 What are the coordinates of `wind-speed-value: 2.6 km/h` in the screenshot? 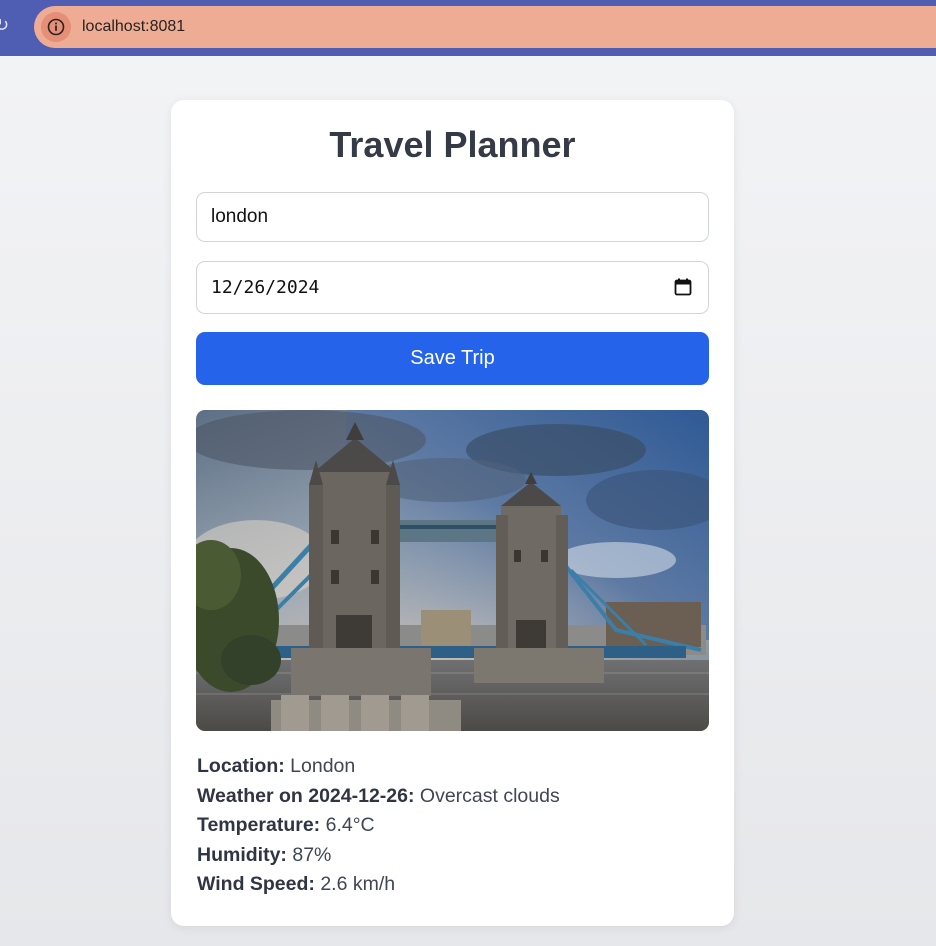 It's located at (358, 884).